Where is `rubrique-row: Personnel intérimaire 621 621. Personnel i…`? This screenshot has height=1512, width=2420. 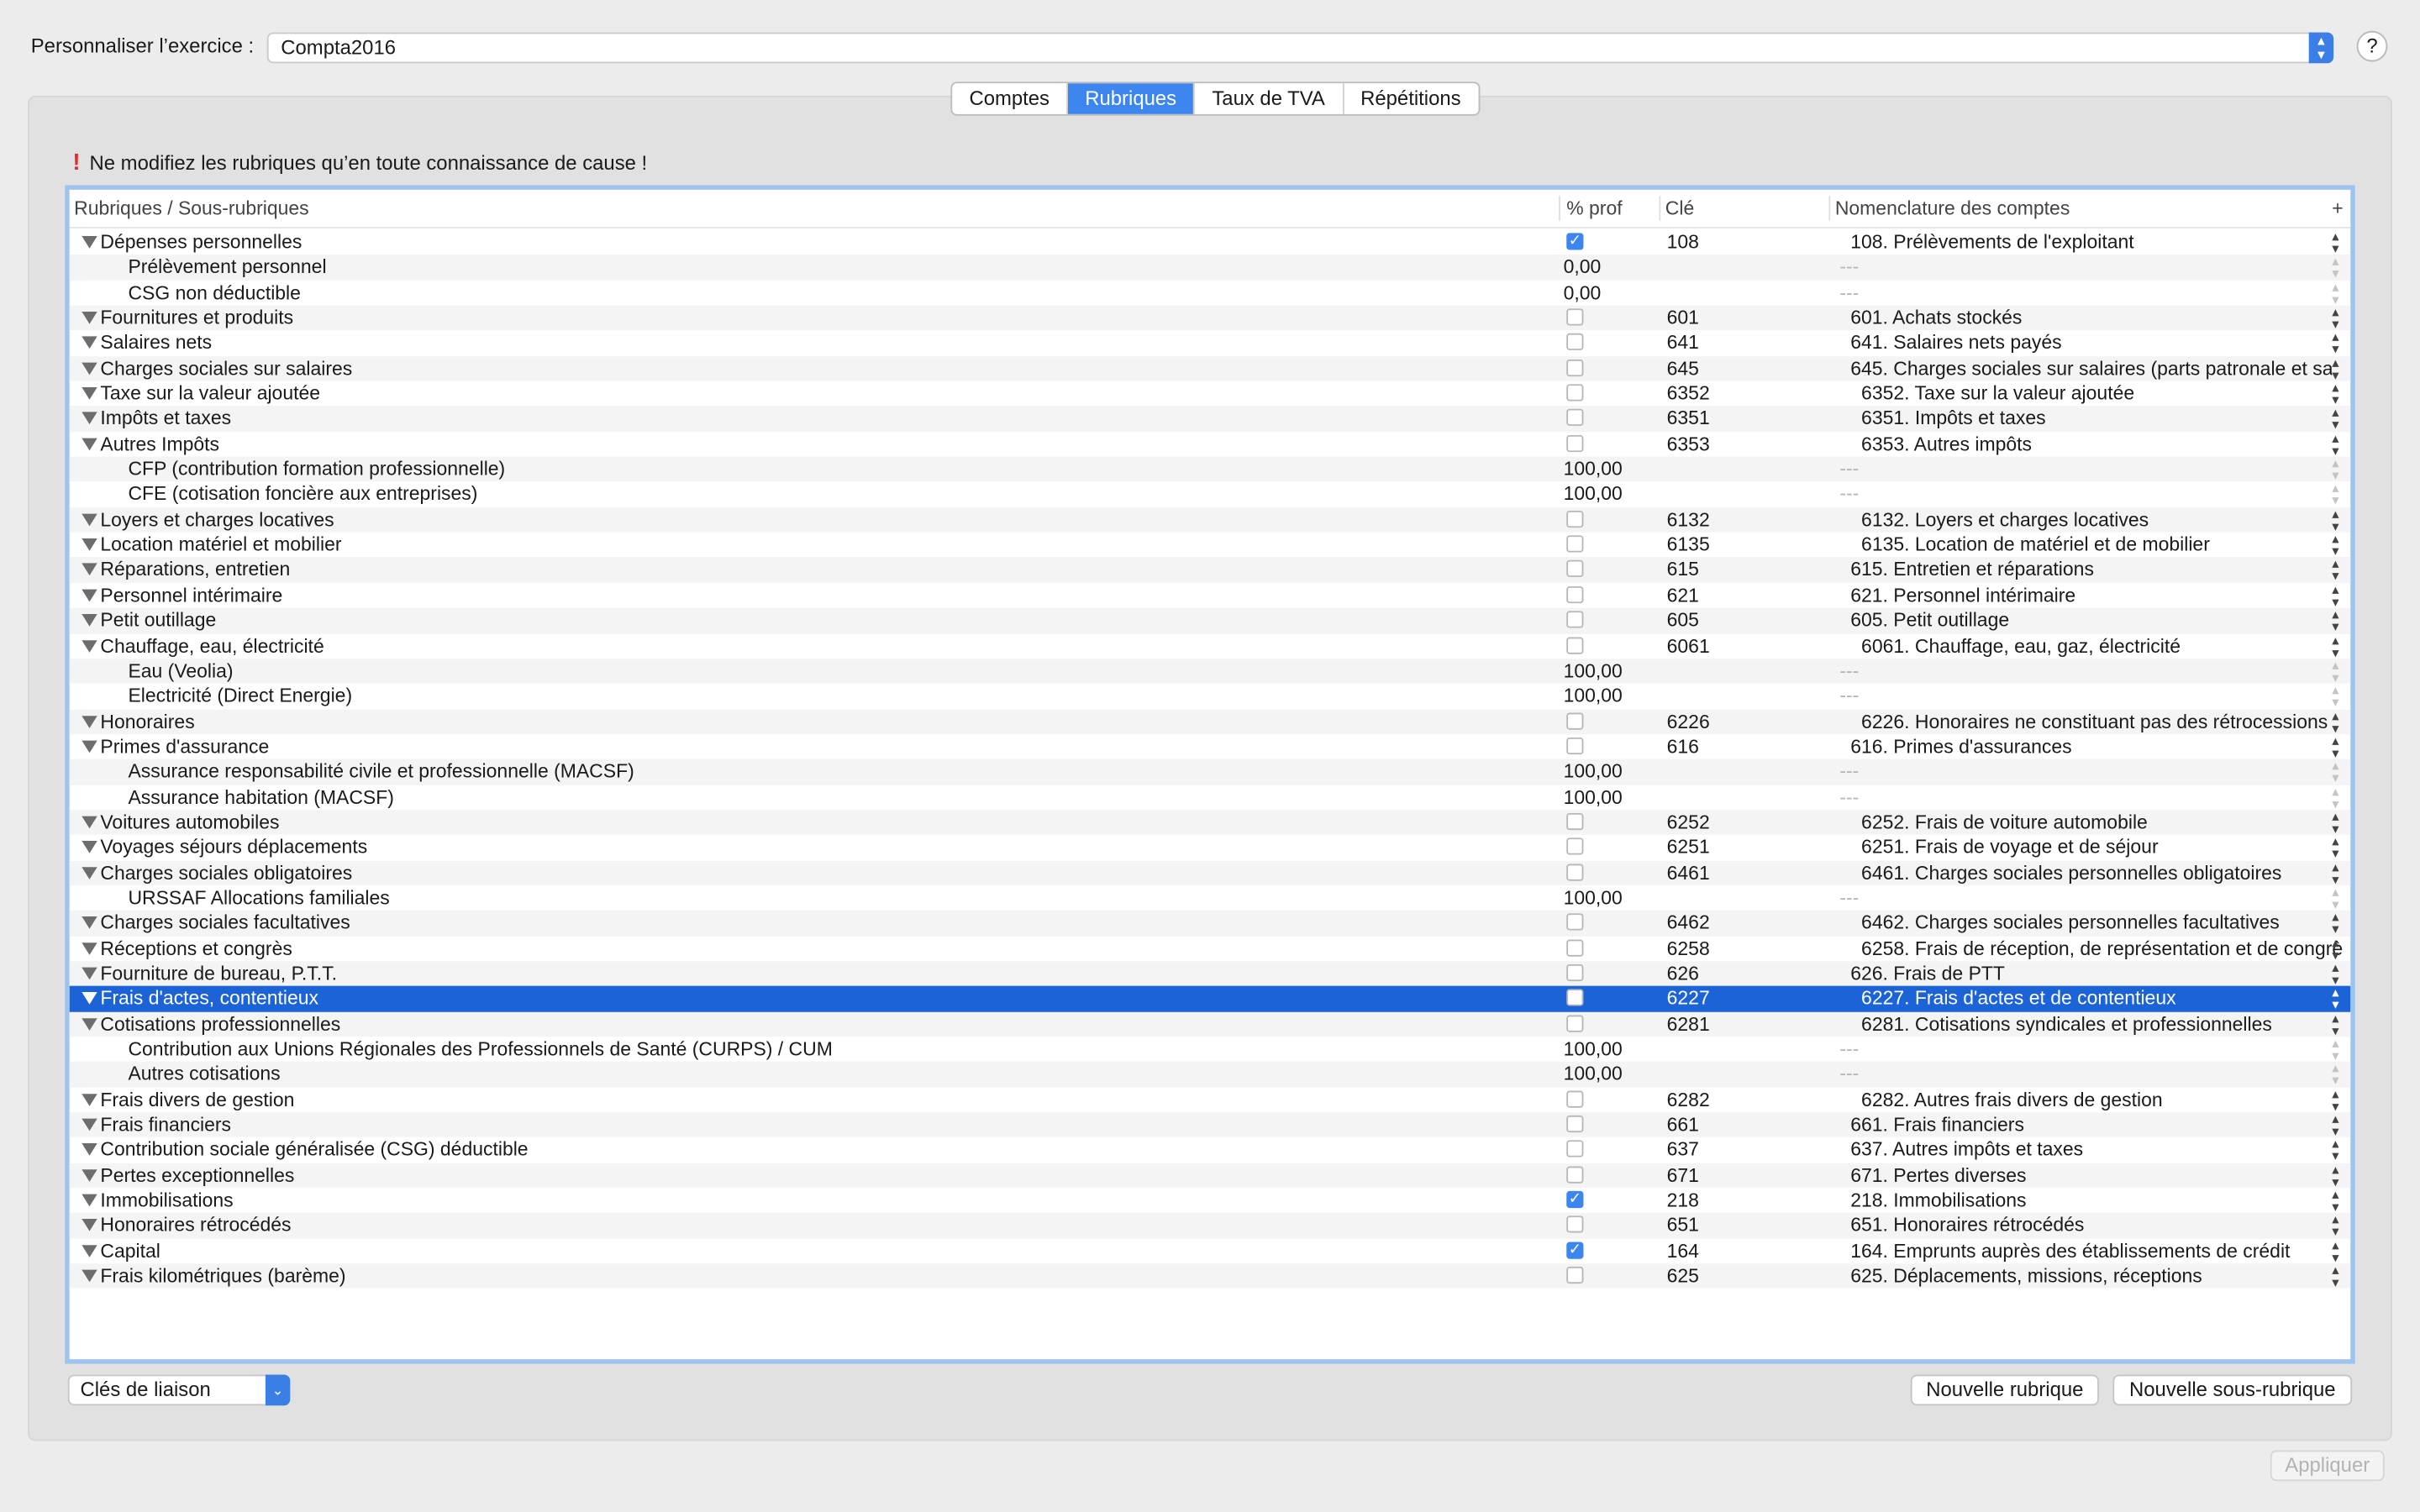
rubrique-row: Personnel intérimaire 621 621. Personnel i… is located at coordinates (1210, 595).